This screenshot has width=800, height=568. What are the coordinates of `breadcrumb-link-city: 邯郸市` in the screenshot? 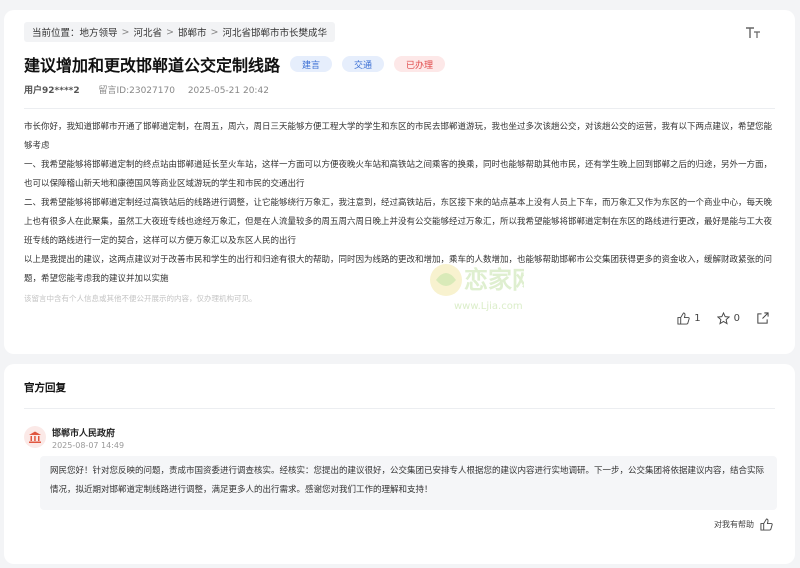 It's located at (192, 32).